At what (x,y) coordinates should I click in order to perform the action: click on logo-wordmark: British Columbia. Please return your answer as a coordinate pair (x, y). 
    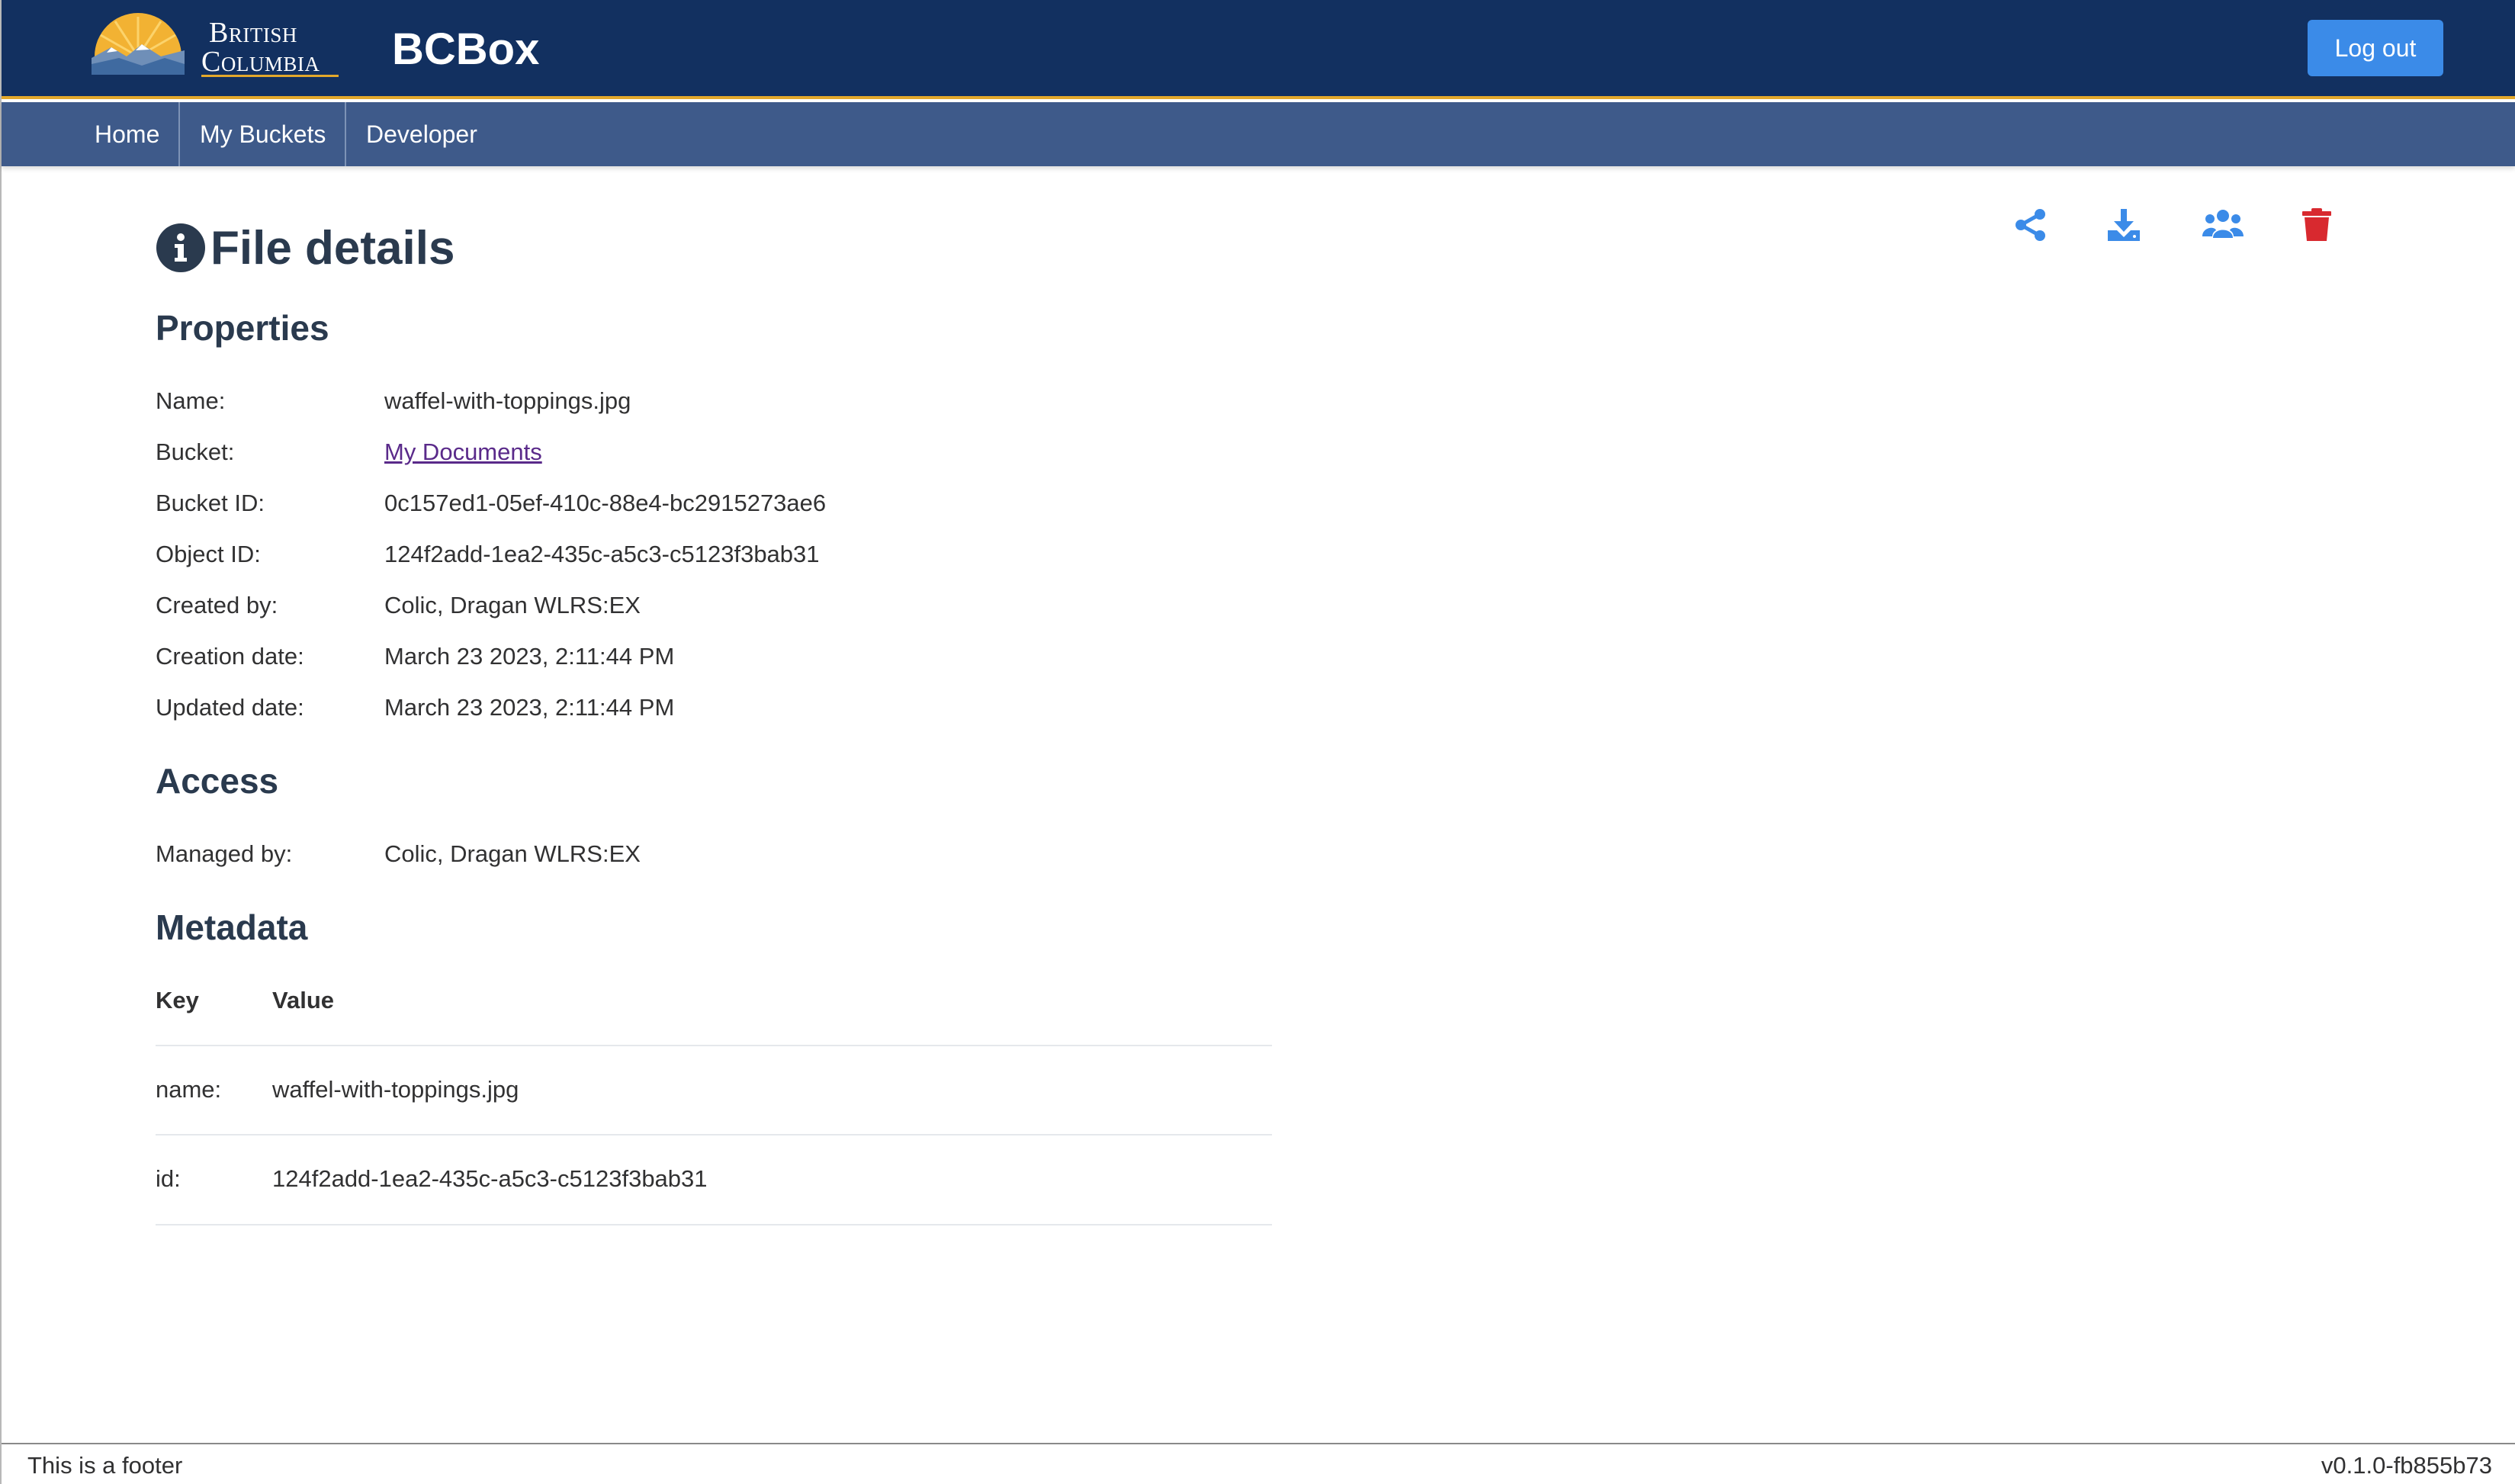
    Looking at the image, I should click on (260, 46).